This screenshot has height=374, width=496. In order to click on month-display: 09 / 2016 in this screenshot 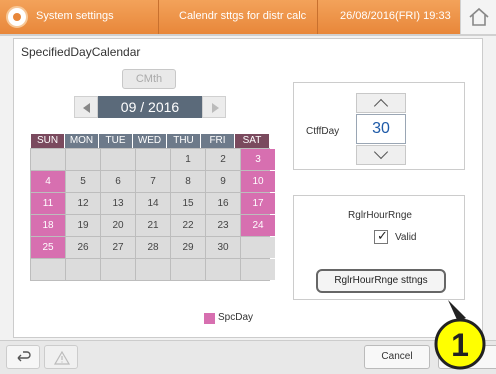, I will do `click(150, 107)`.